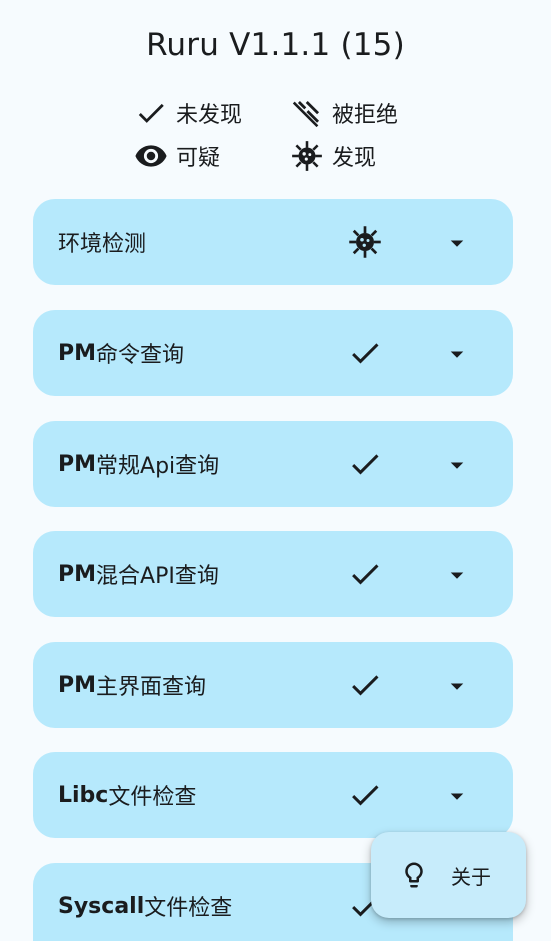 The image size is (551, 941). Describe the element at coordinates (83, 795) in the screenshot. I see `card-prefix: Libc` at that location.